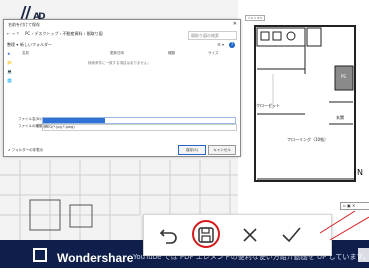 This screenshot has width=369, height=272. What do you see at coordinates (128, 54) in the screenshot?
I see `file-list-header: 名前 更新日時 種類 サイズ` at bounding box center [128, 54].